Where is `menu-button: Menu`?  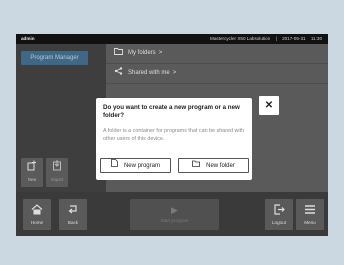 menu-button: Menu is located at coordinates (310, 214).